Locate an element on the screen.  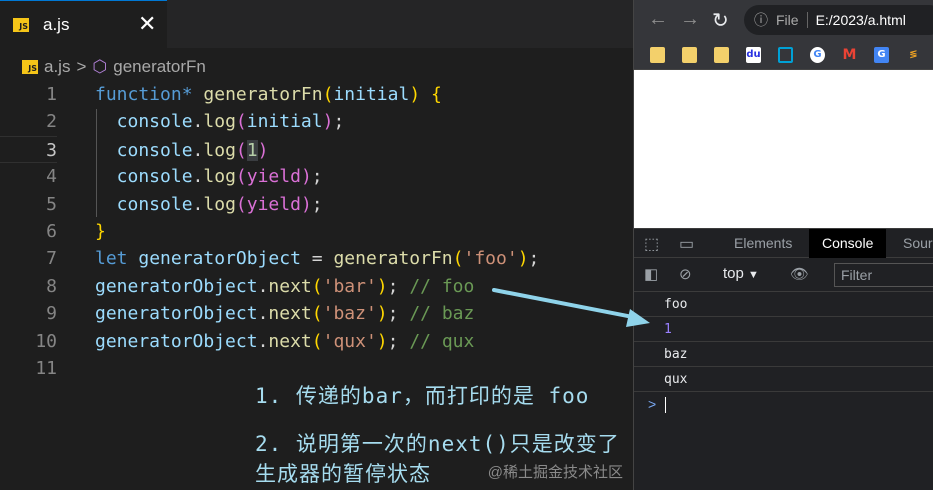
arrow-head is located at coordinates (638, 318).